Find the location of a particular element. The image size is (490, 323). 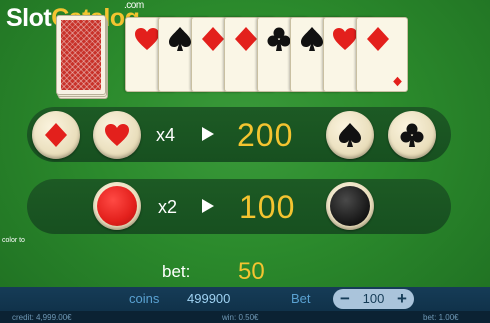

club-bet-button is located at coordinates (412, 135).